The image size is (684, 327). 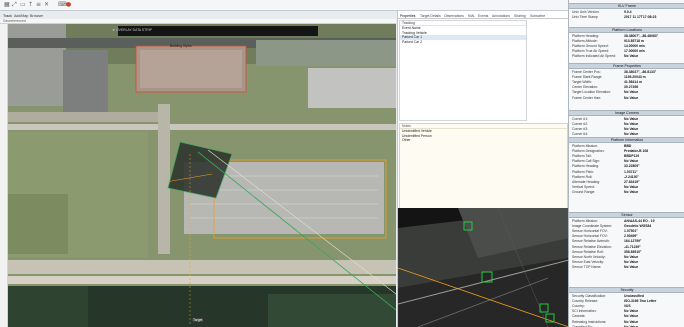 I want to click on tab-sharing: Sharing, so click(x=520, y=16).